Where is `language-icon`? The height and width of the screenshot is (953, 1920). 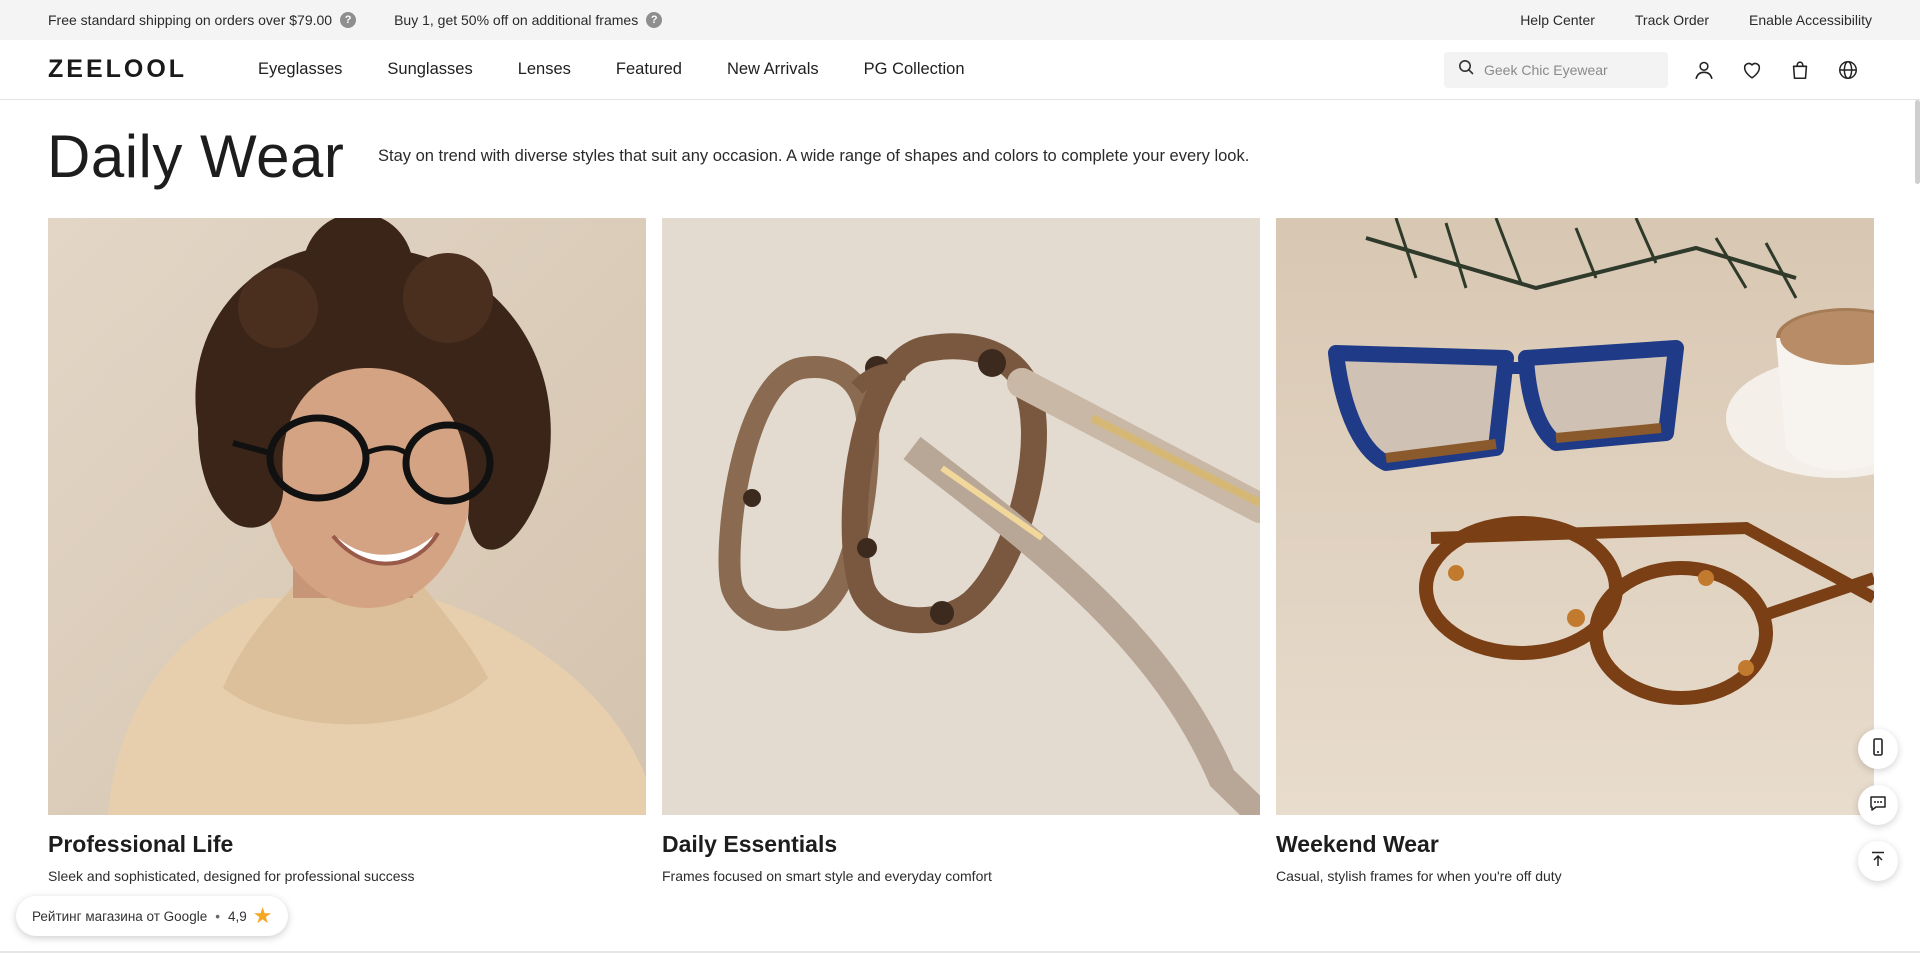
language-icon is located at coordinates (1848, 70).